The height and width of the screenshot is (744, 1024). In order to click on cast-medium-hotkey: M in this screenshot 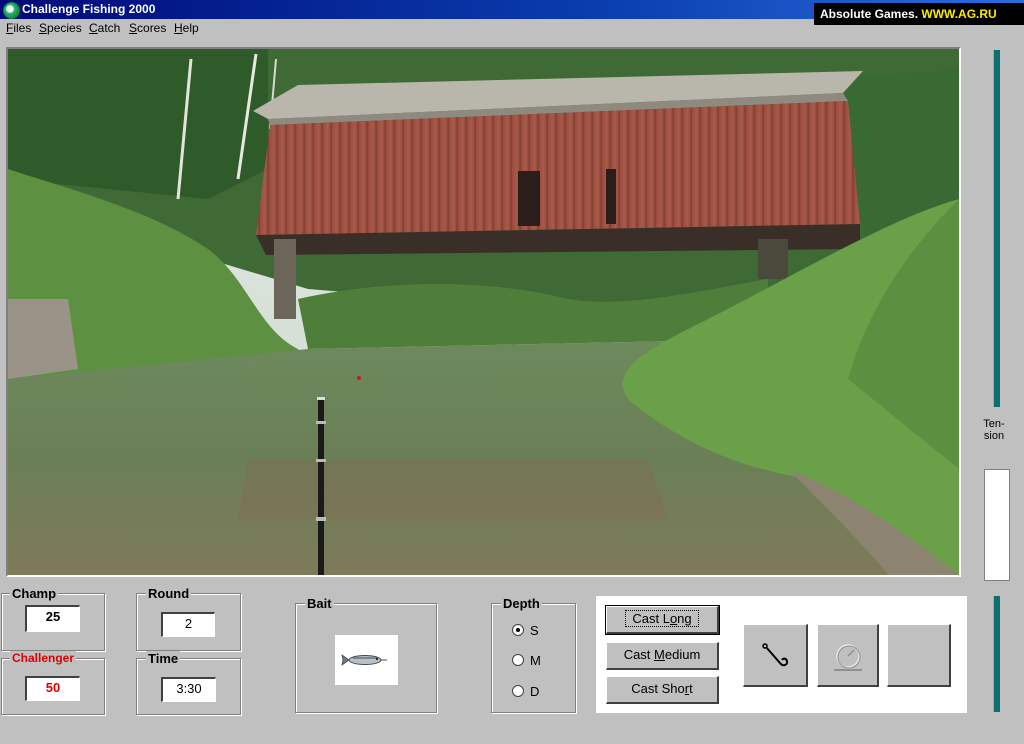, I will do `click(659, 654)`.